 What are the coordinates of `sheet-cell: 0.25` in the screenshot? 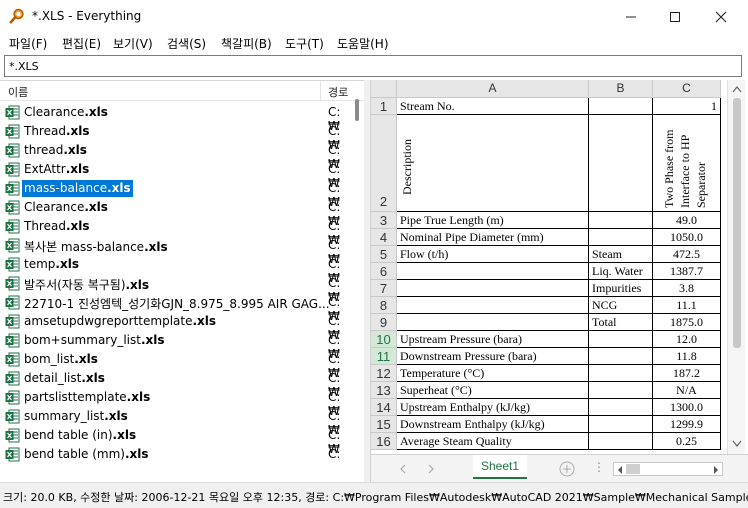 It's located at (687, 441).